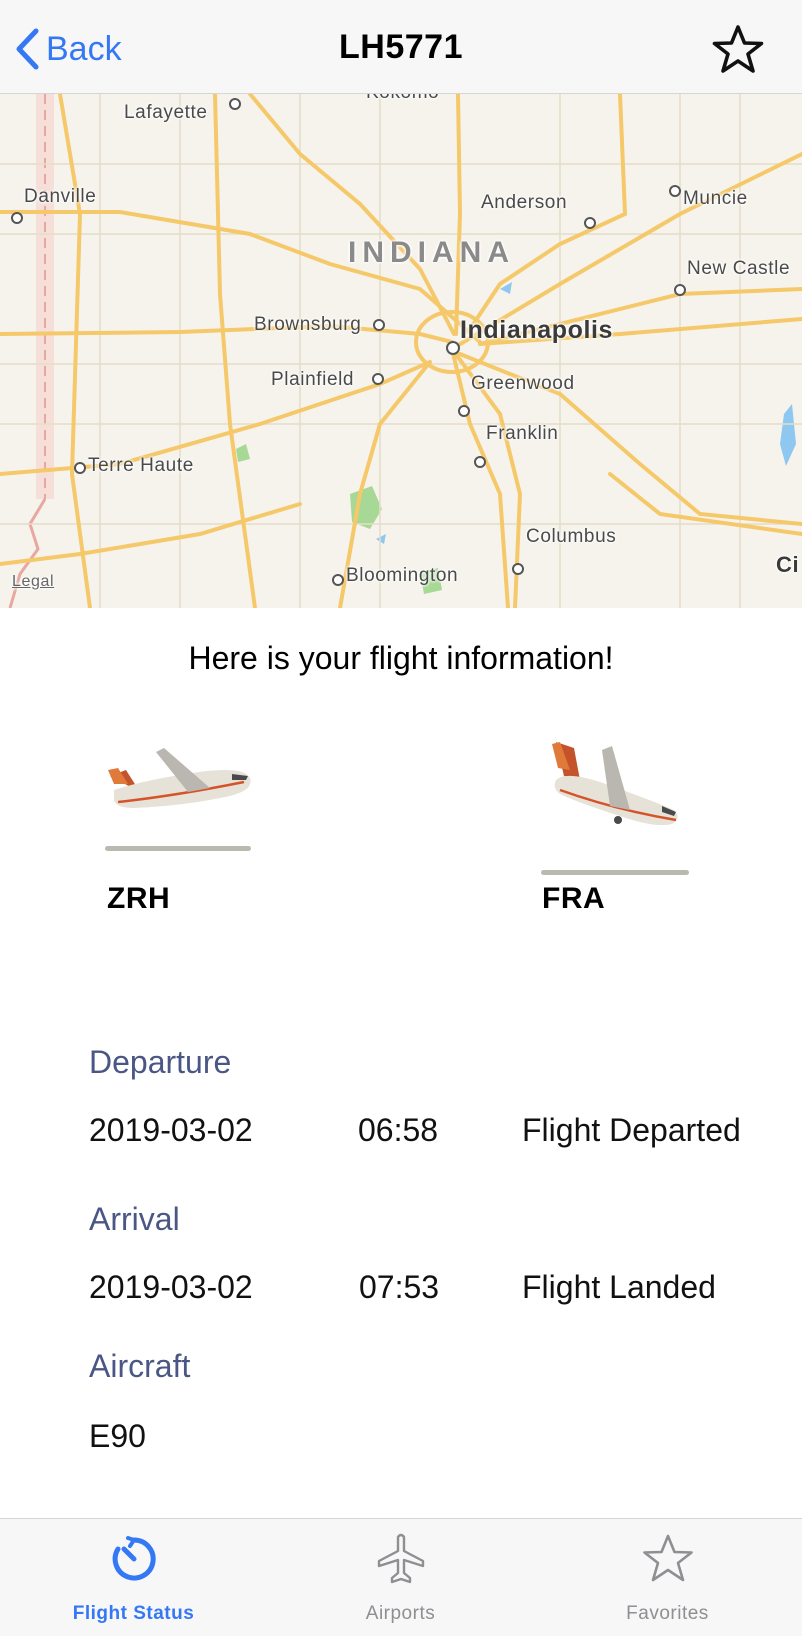 This screenshot has height=1636, width=802. What do you see at coordinates (715, 198) in the screenshot?
I see `city-label-muncie: Muncie` at bounding box center [715, 198].